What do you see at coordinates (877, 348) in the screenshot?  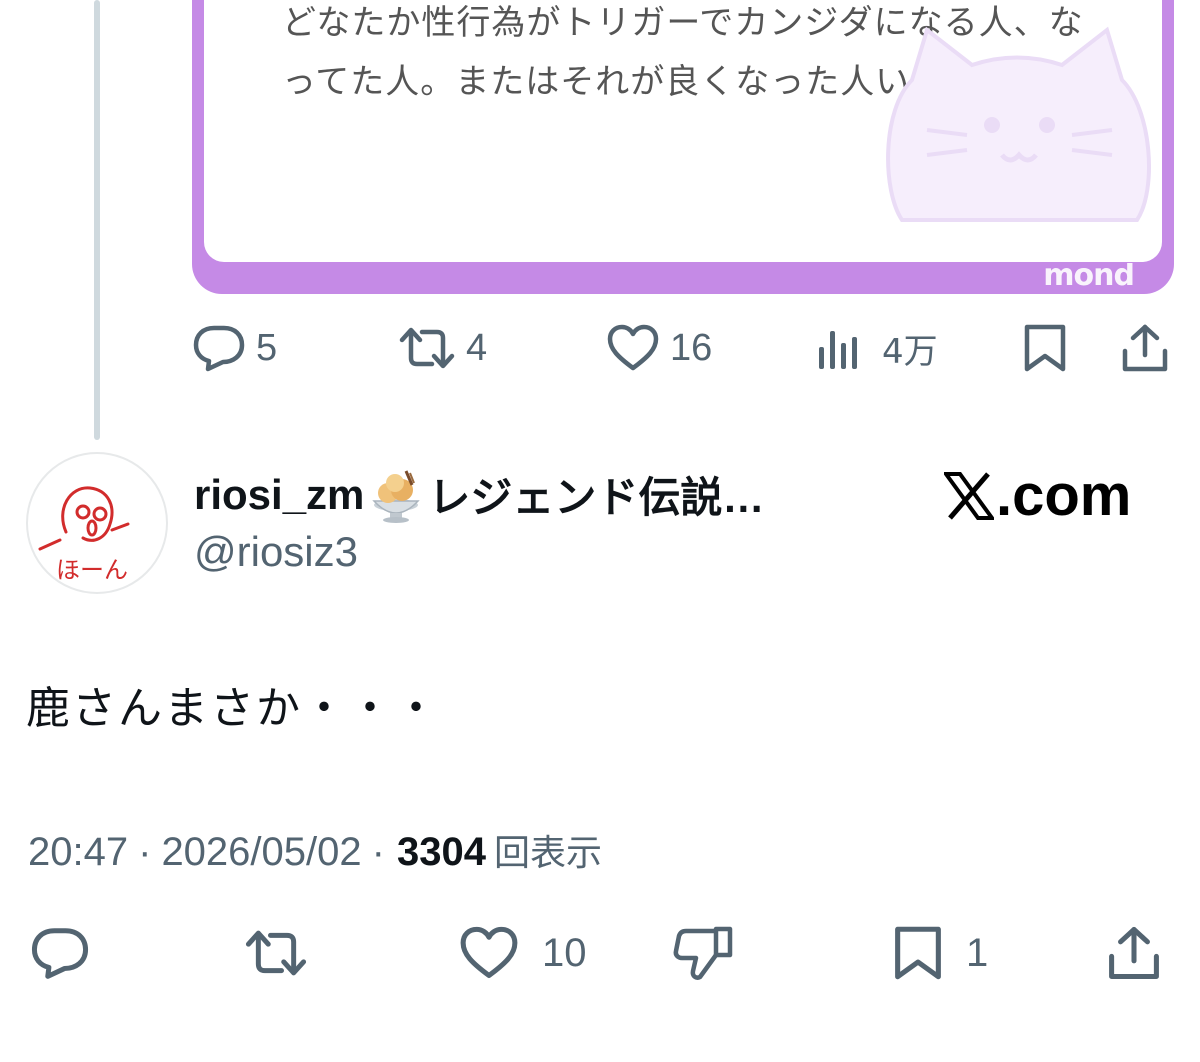 I see `views-button: 4万` at bounding box center [877, 348].